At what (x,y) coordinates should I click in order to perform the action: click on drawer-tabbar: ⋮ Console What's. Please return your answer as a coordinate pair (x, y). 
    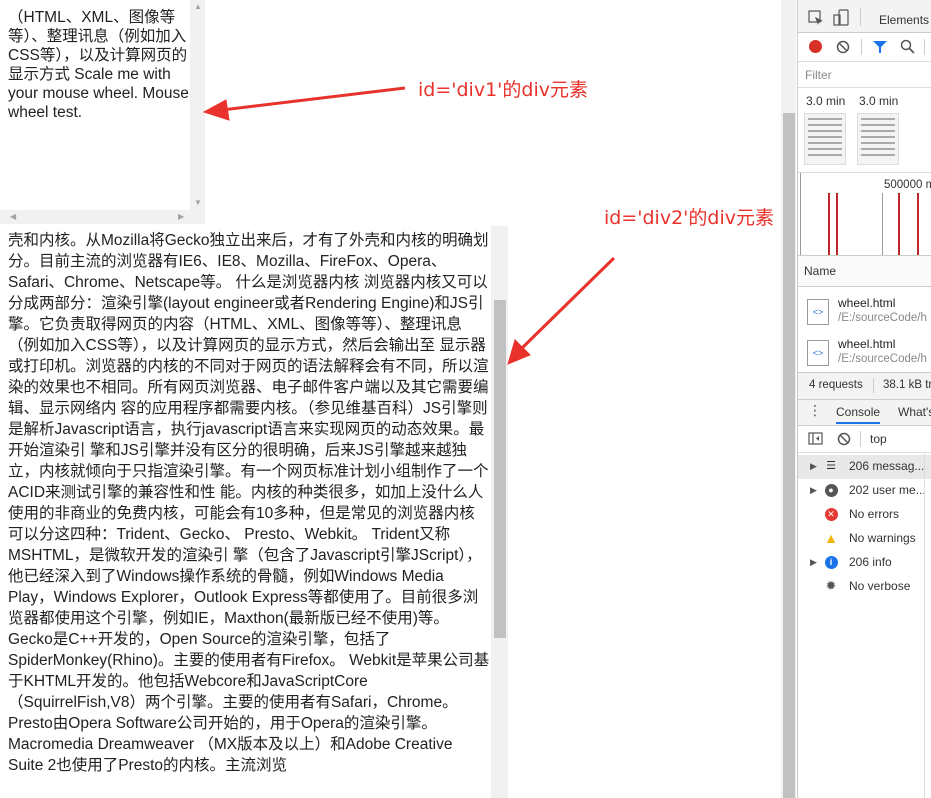
    Looking at the image, I should click on (864, 413).